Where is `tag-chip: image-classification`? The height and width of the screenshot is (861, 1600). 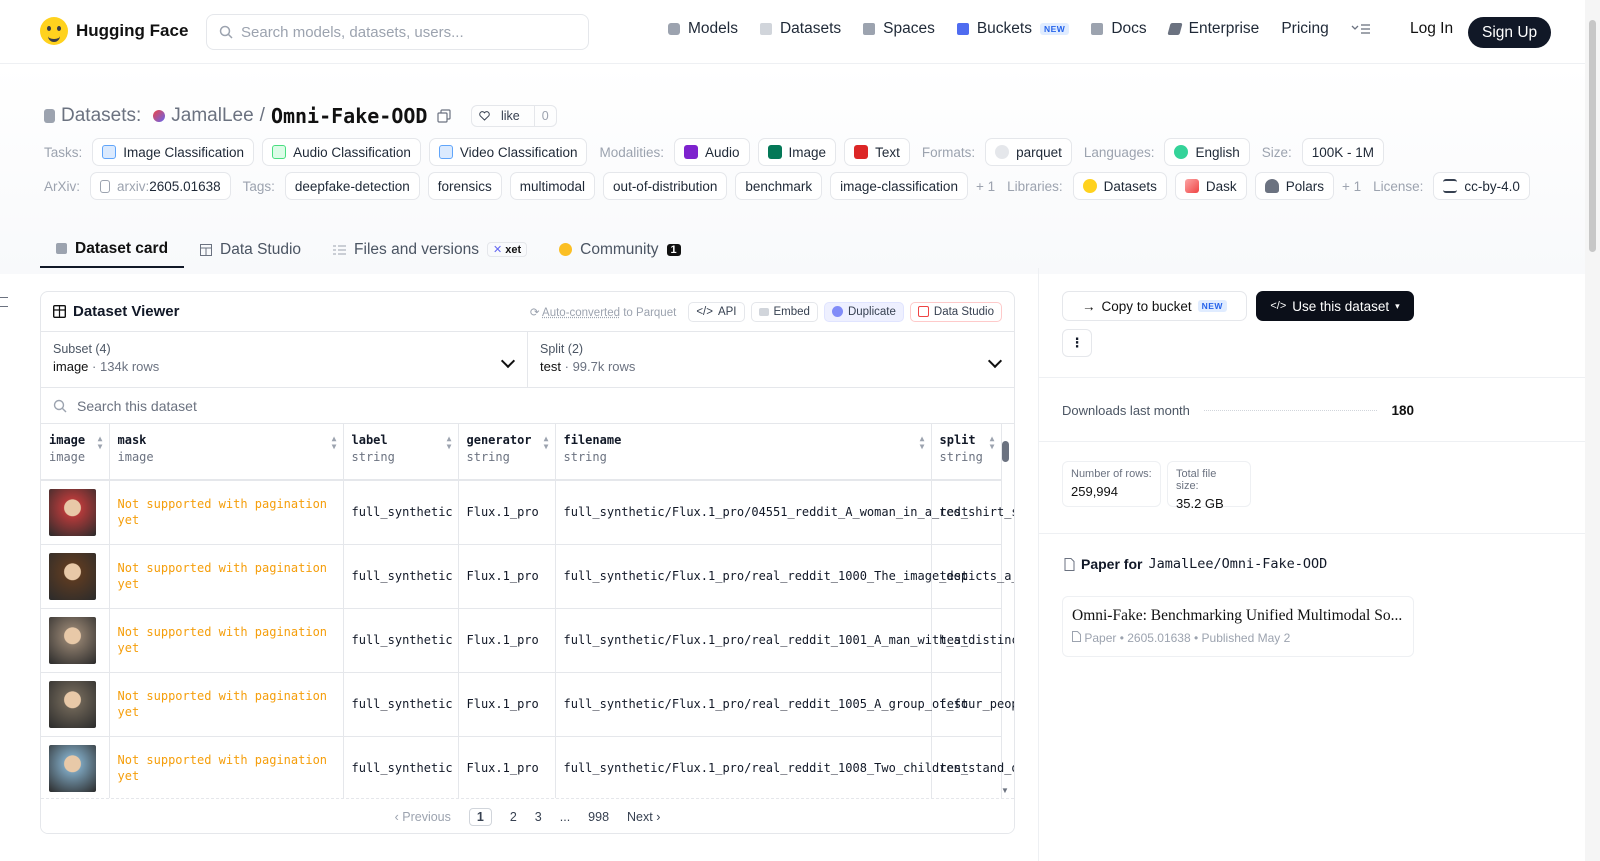 tag-chip: image-classification is located at coordinates (899, 186).